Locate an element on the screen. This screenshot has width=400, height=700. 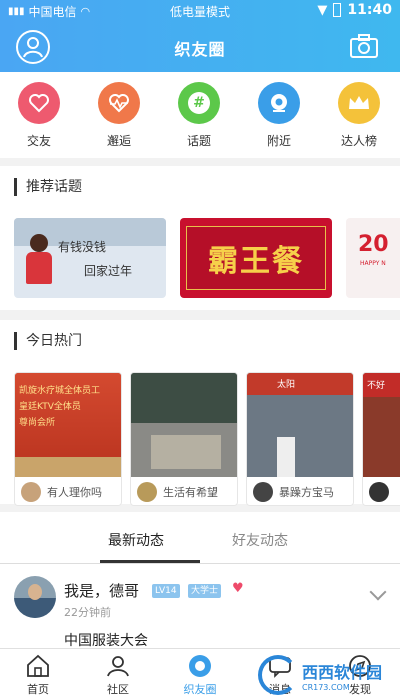
quick-item-darenbang: 达人榜 is located at coordinates (359, 115).